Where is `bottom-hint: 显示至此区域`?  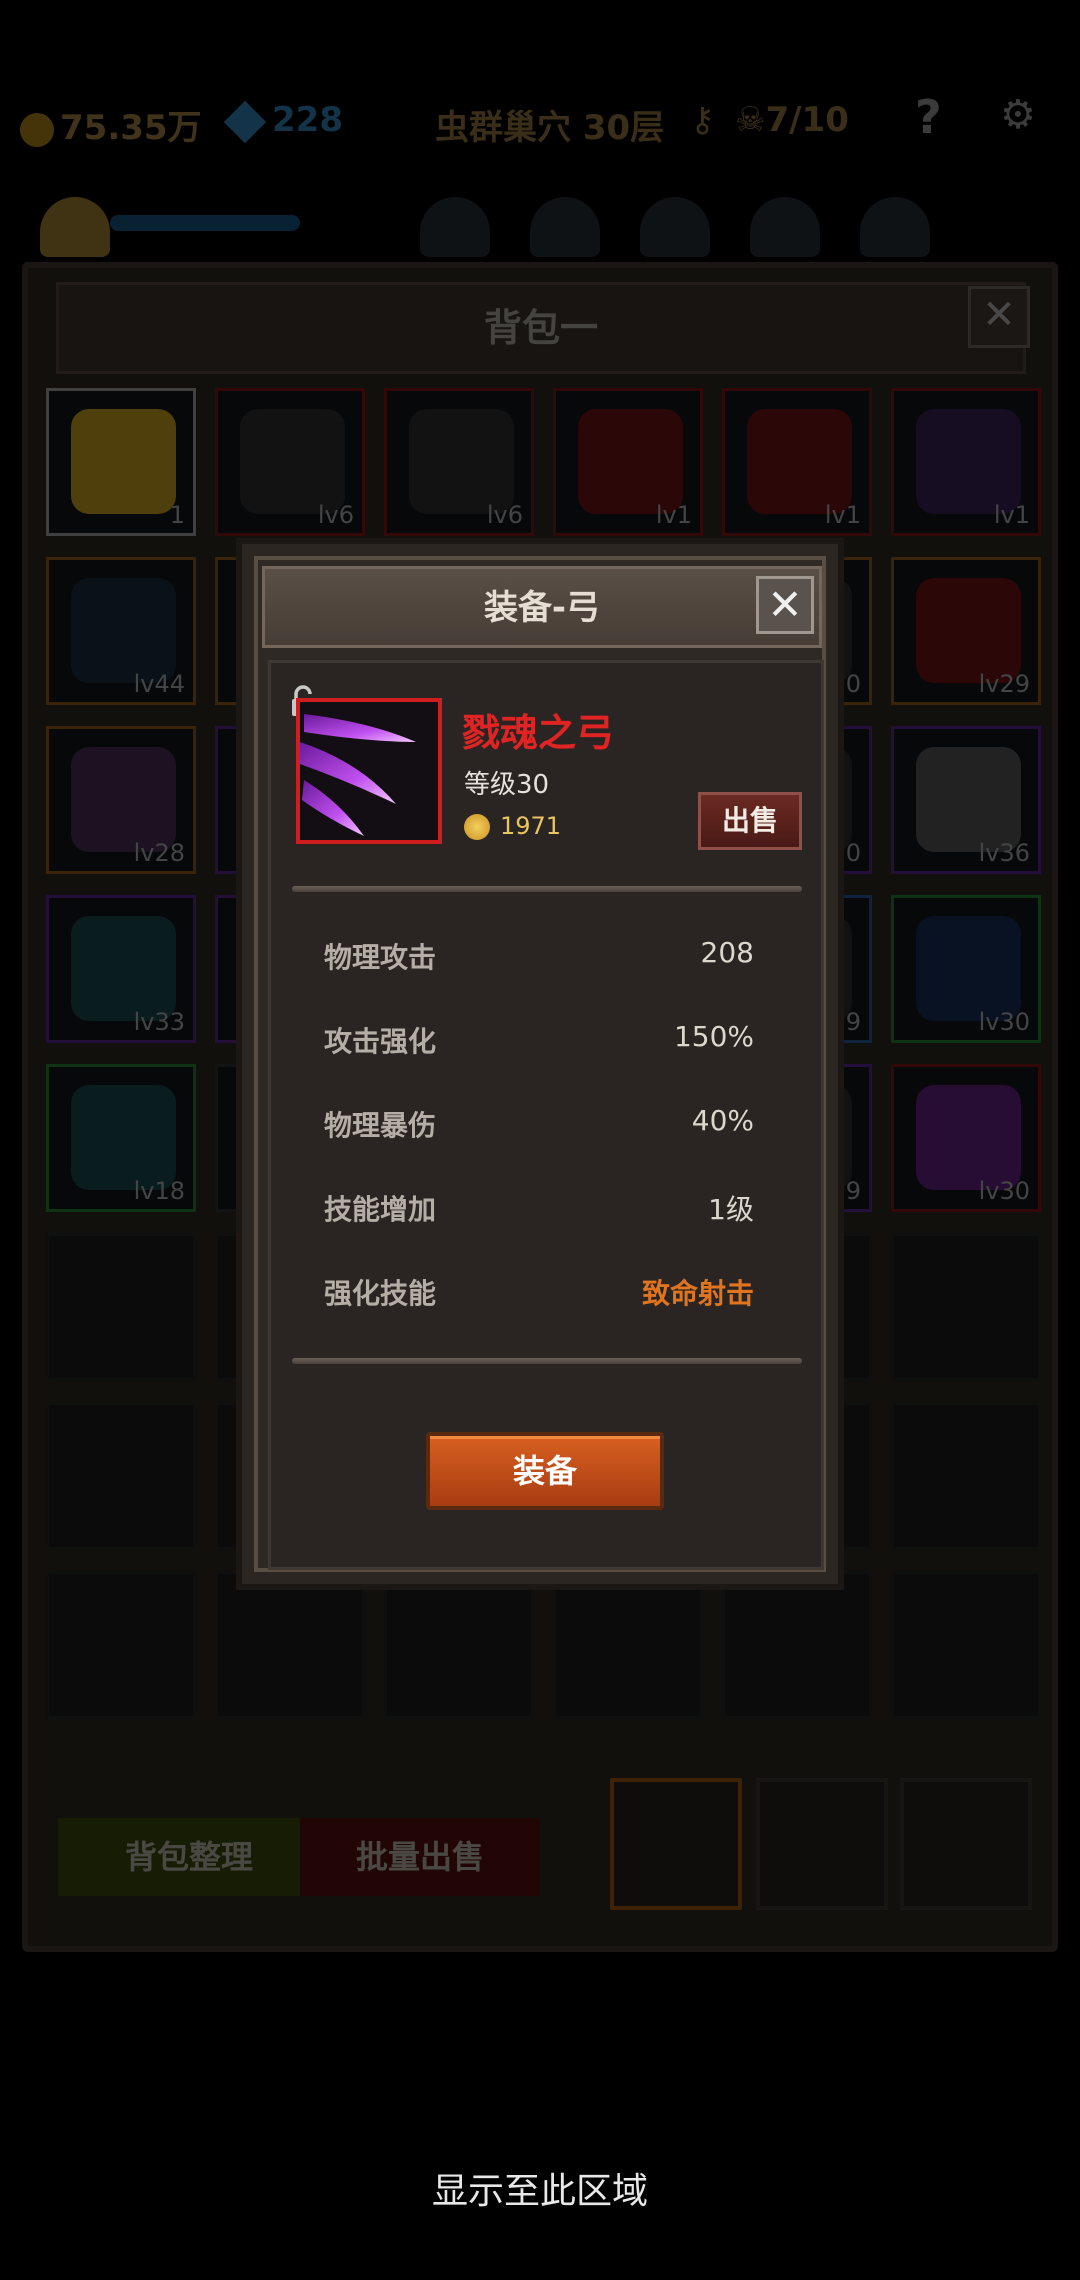 bottom-hint: 显示至此区域 is located at coordinates (539, 2191).